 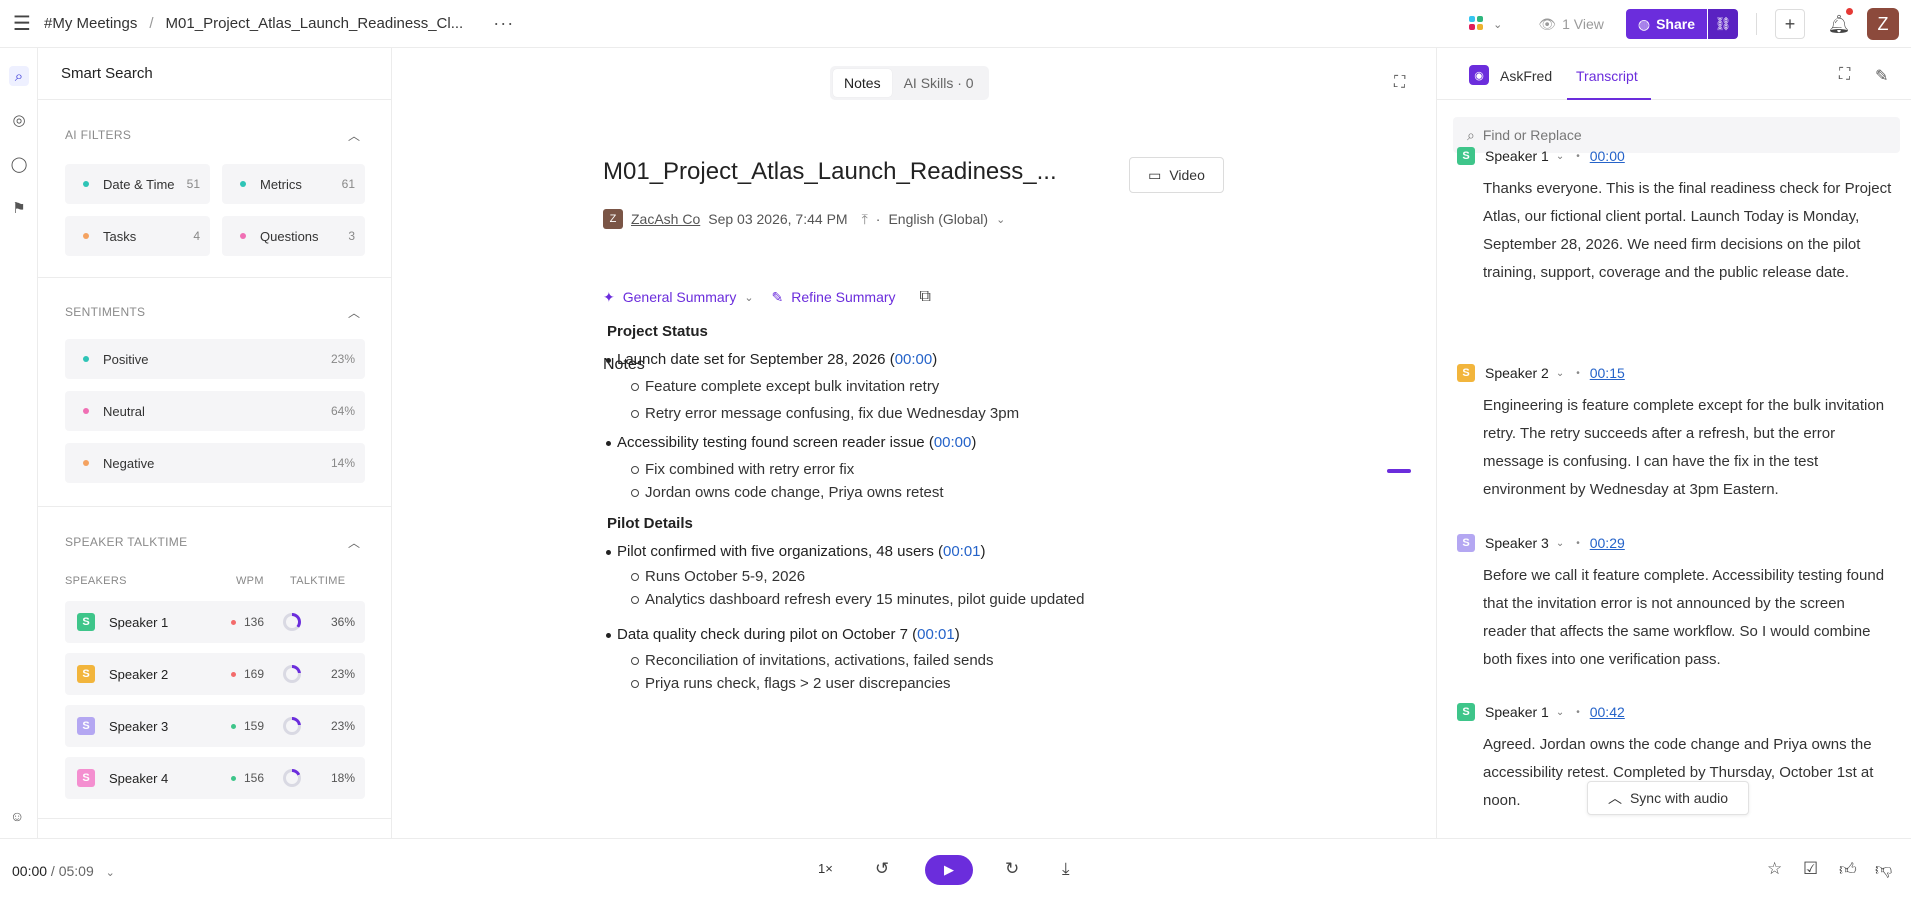 I want to click on collapse-talktime-icon: ︿, so click(x=354, y=542).